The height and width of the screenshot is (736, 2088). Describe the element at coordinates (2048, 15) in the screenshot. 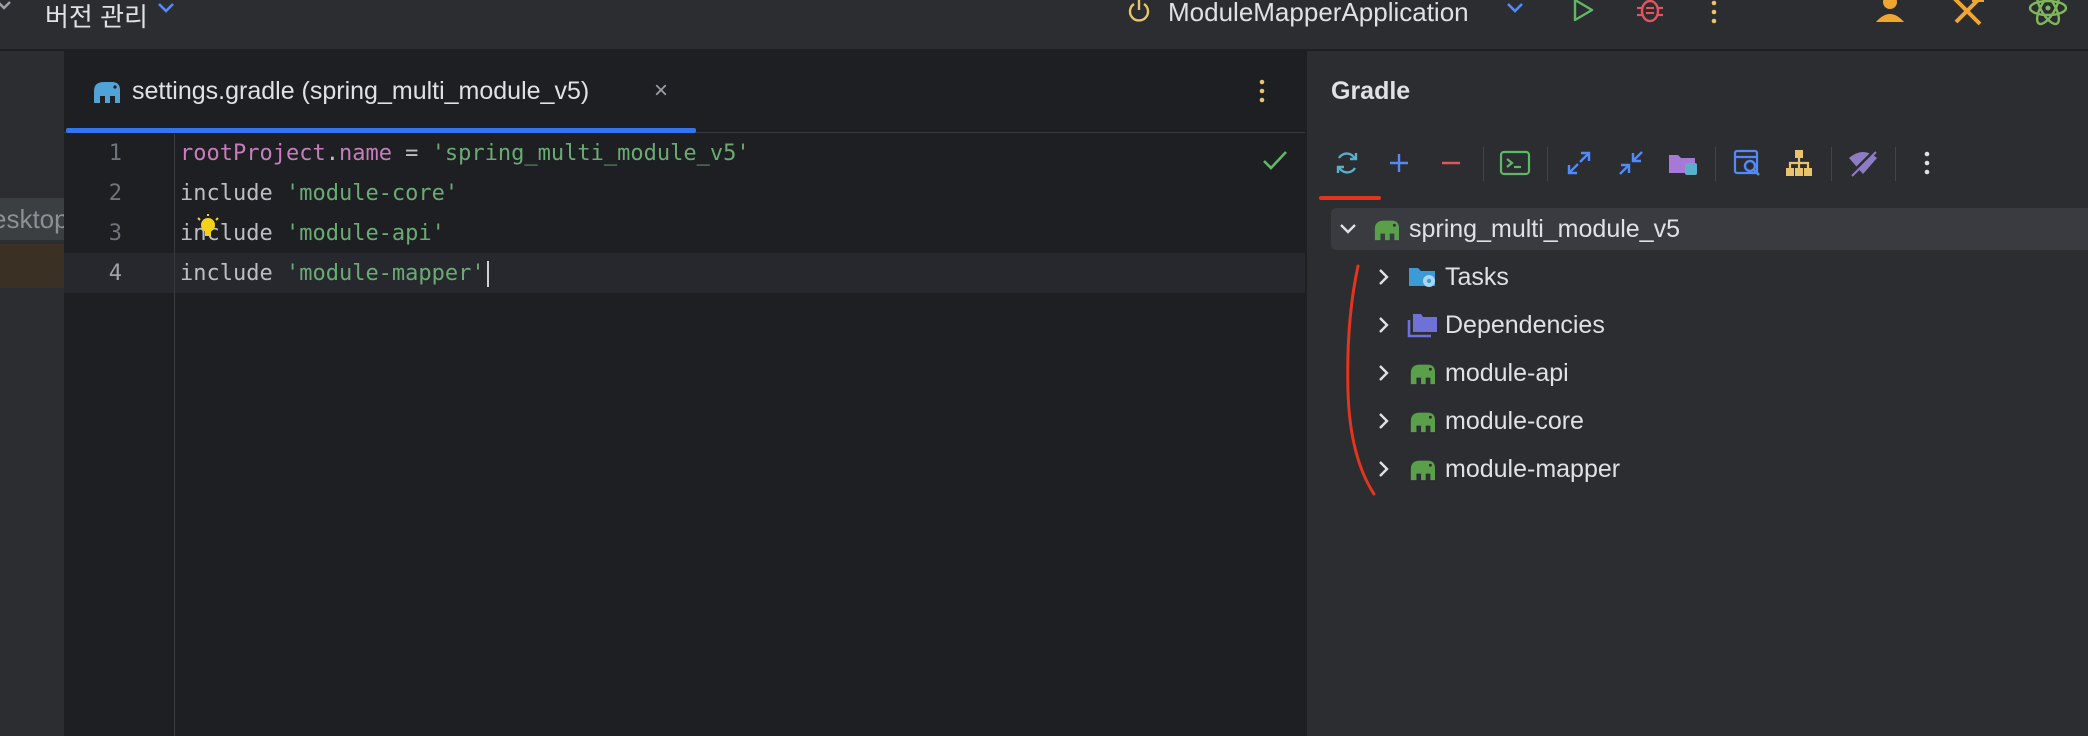

I see `atom-icon` at that location.